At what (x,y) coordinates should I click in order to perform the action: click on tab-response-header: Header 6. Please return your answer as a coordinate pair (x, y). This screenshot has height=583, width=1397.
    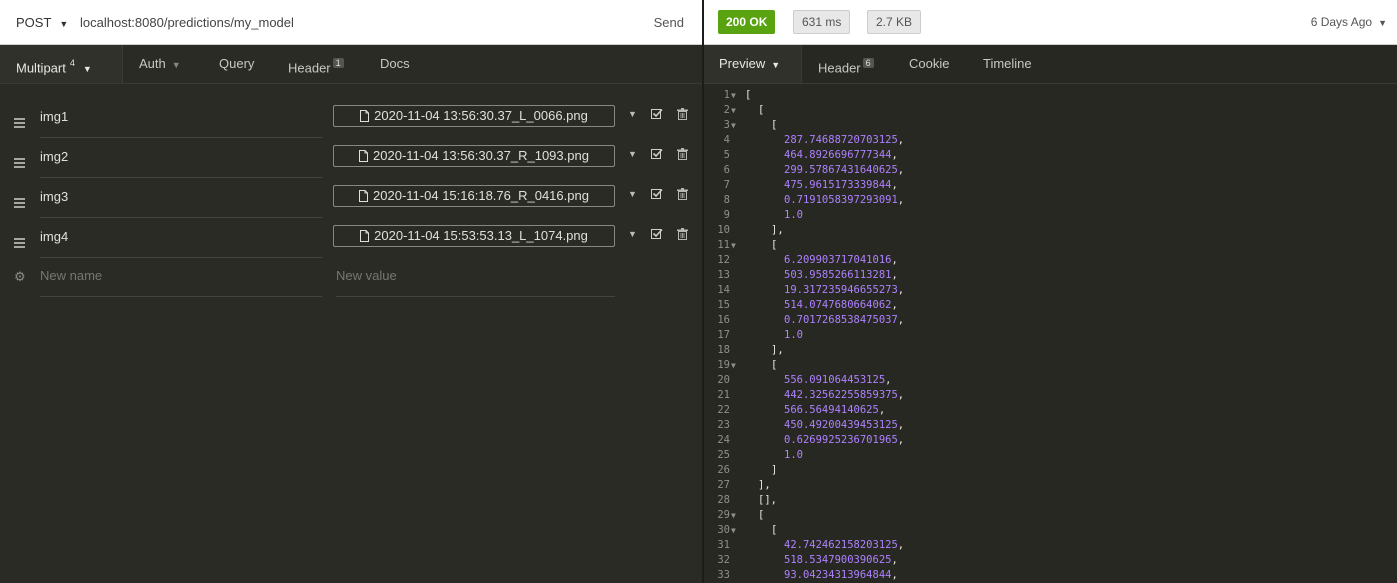
    Looking at the image, I should click on (846, 64).